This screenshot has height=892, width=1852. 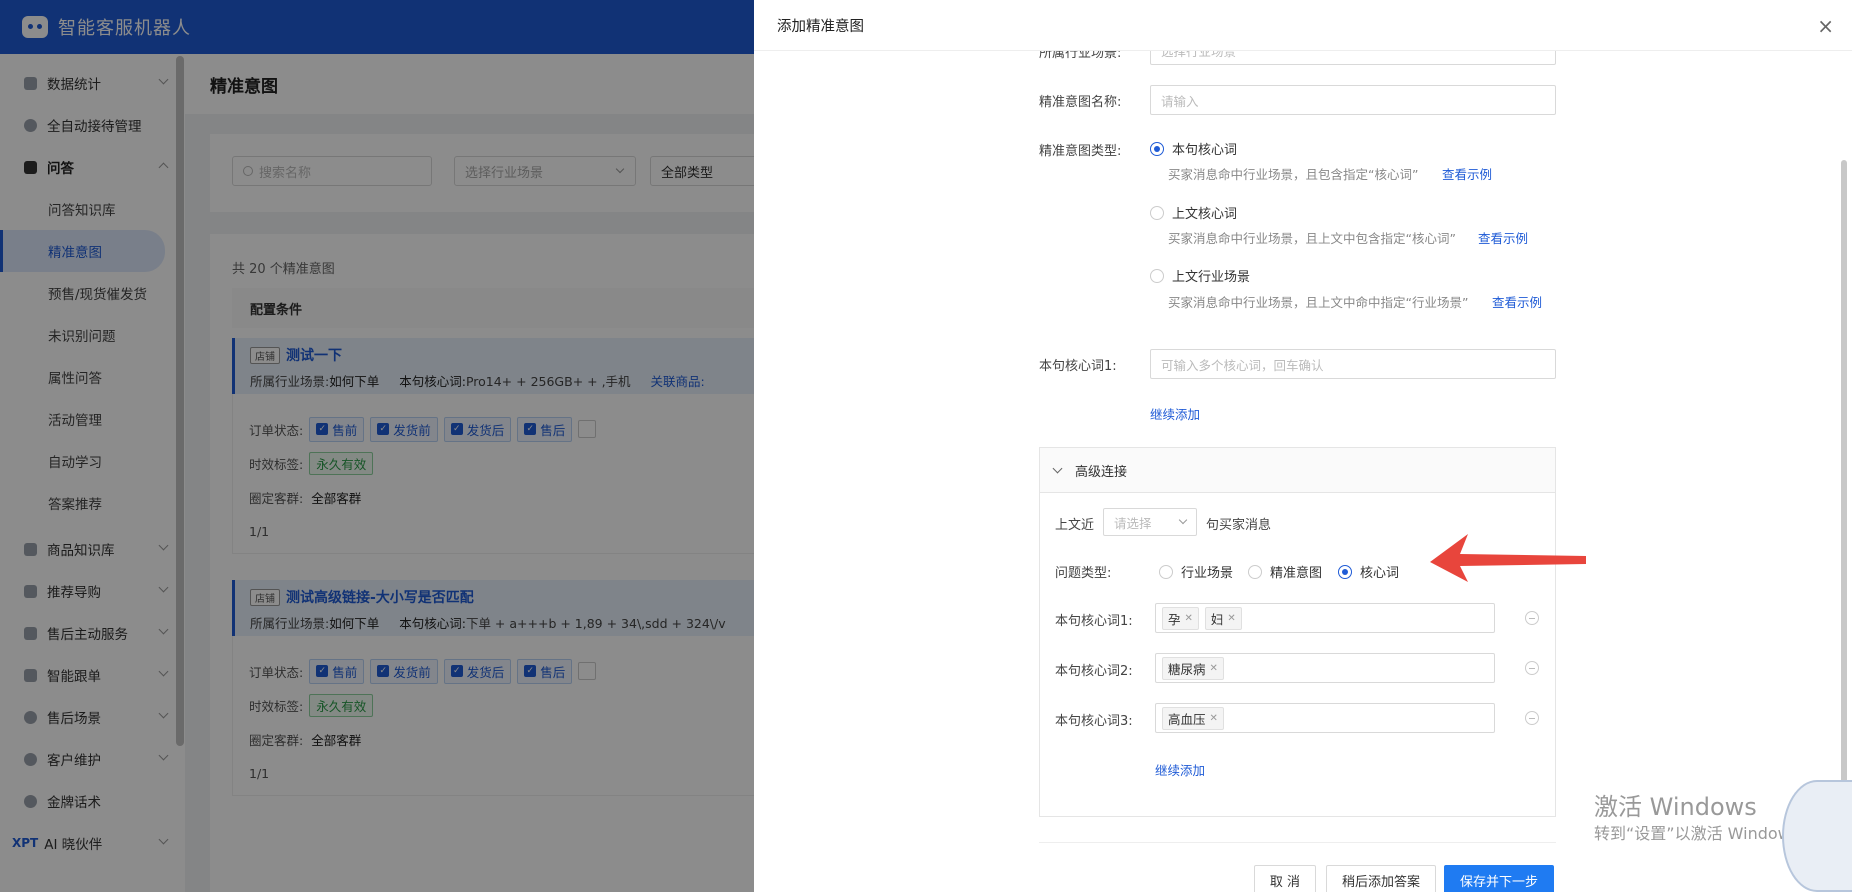 I want to click on prev-suffix: 句买家消息, so click(x=1239, y=525).